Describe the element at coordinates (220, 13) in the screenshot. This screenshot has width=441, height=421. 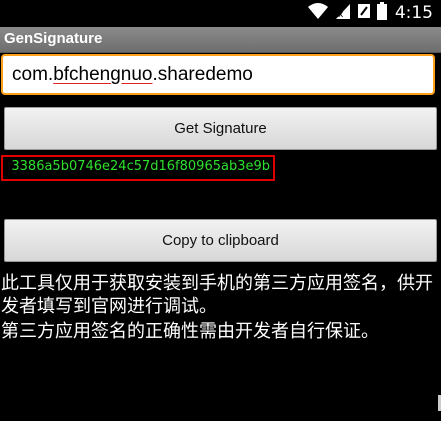
I see `status-bar: x 4:15` at that location.